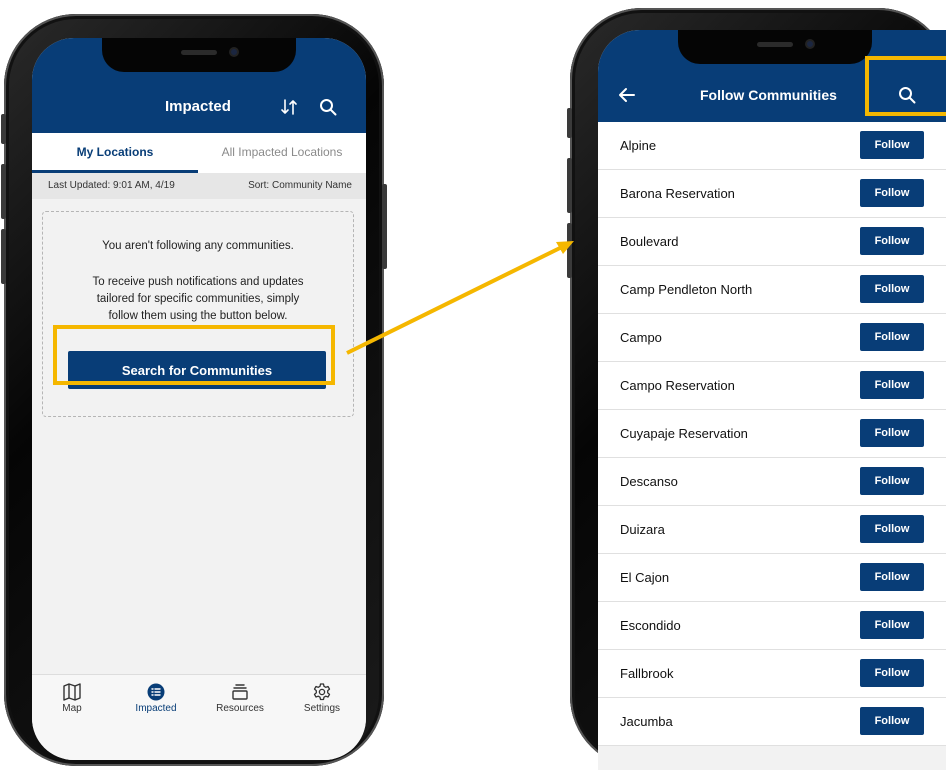 The width and height of the screenshot is (946, 770). Describe the element at coordinates (454, 300) in the screenshot. I see `callout-arrow-line` at that location.